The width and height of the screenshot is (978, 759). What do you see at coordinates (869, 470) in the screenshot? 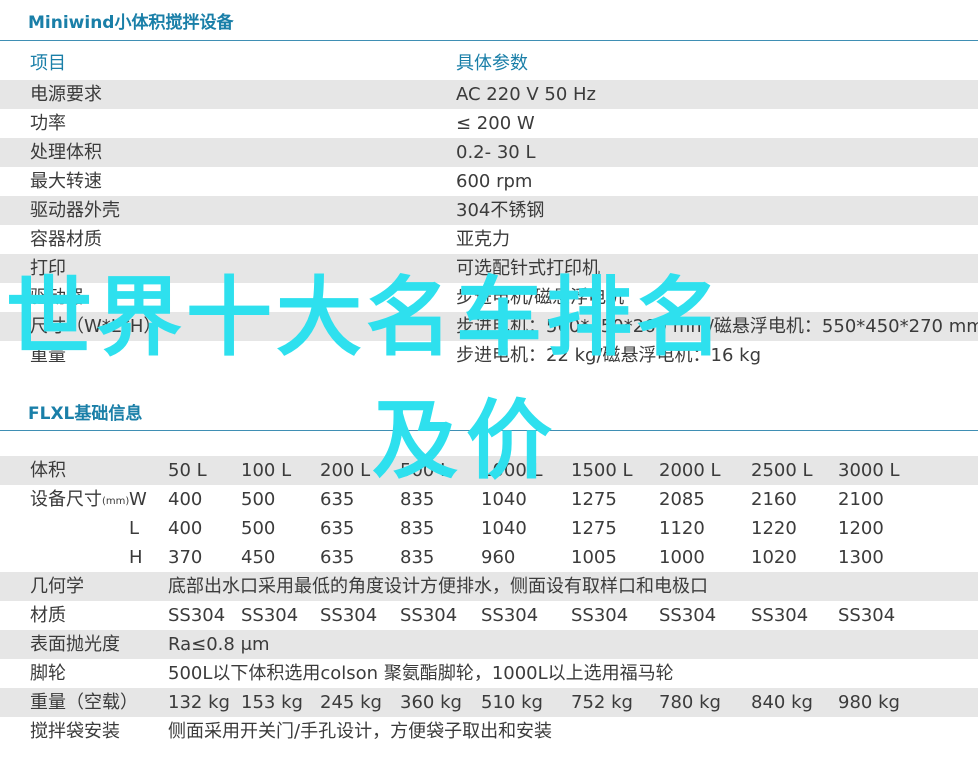
I see `info-value: 3000 L` at bounding box center [869, 470].